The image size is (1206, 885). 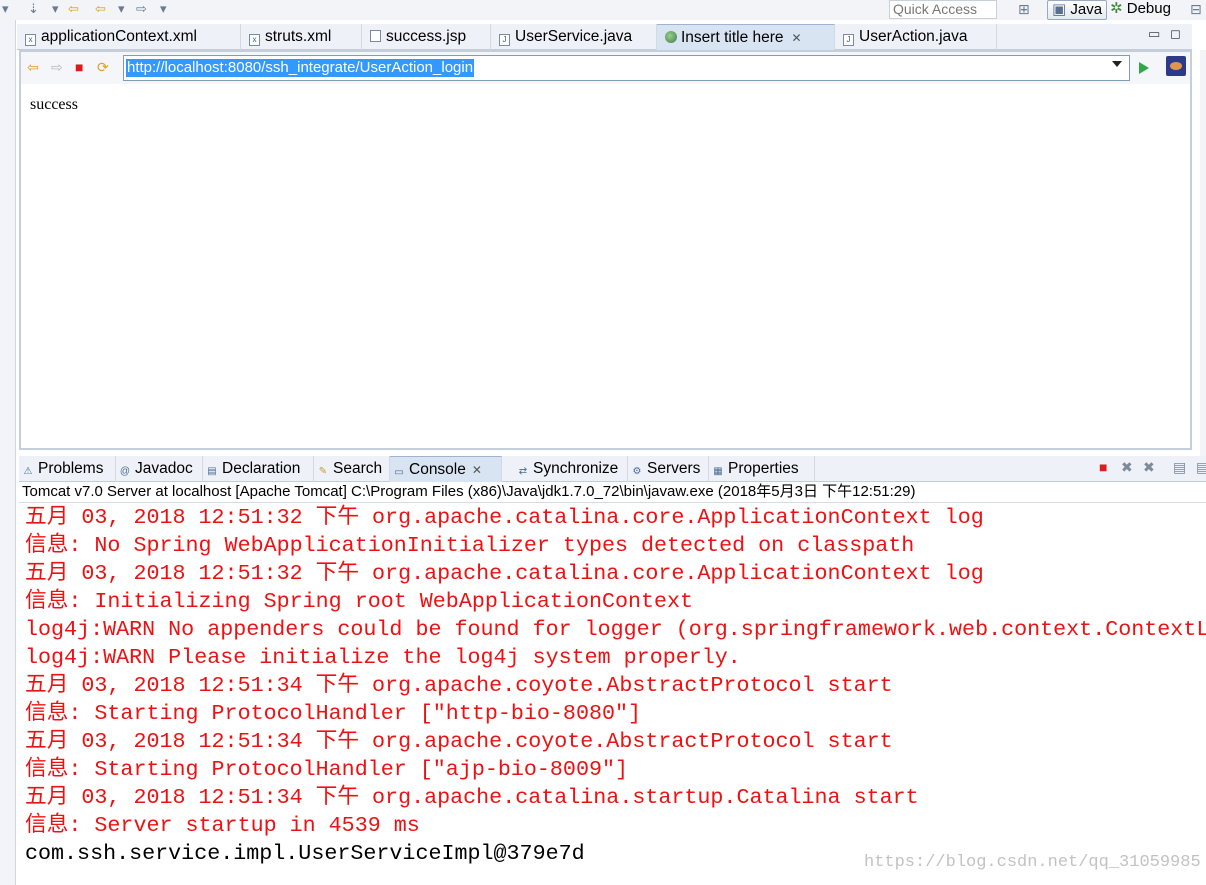 I want to click on tab-useraction-java: J UserAction.java, so click(x=916, y=37).